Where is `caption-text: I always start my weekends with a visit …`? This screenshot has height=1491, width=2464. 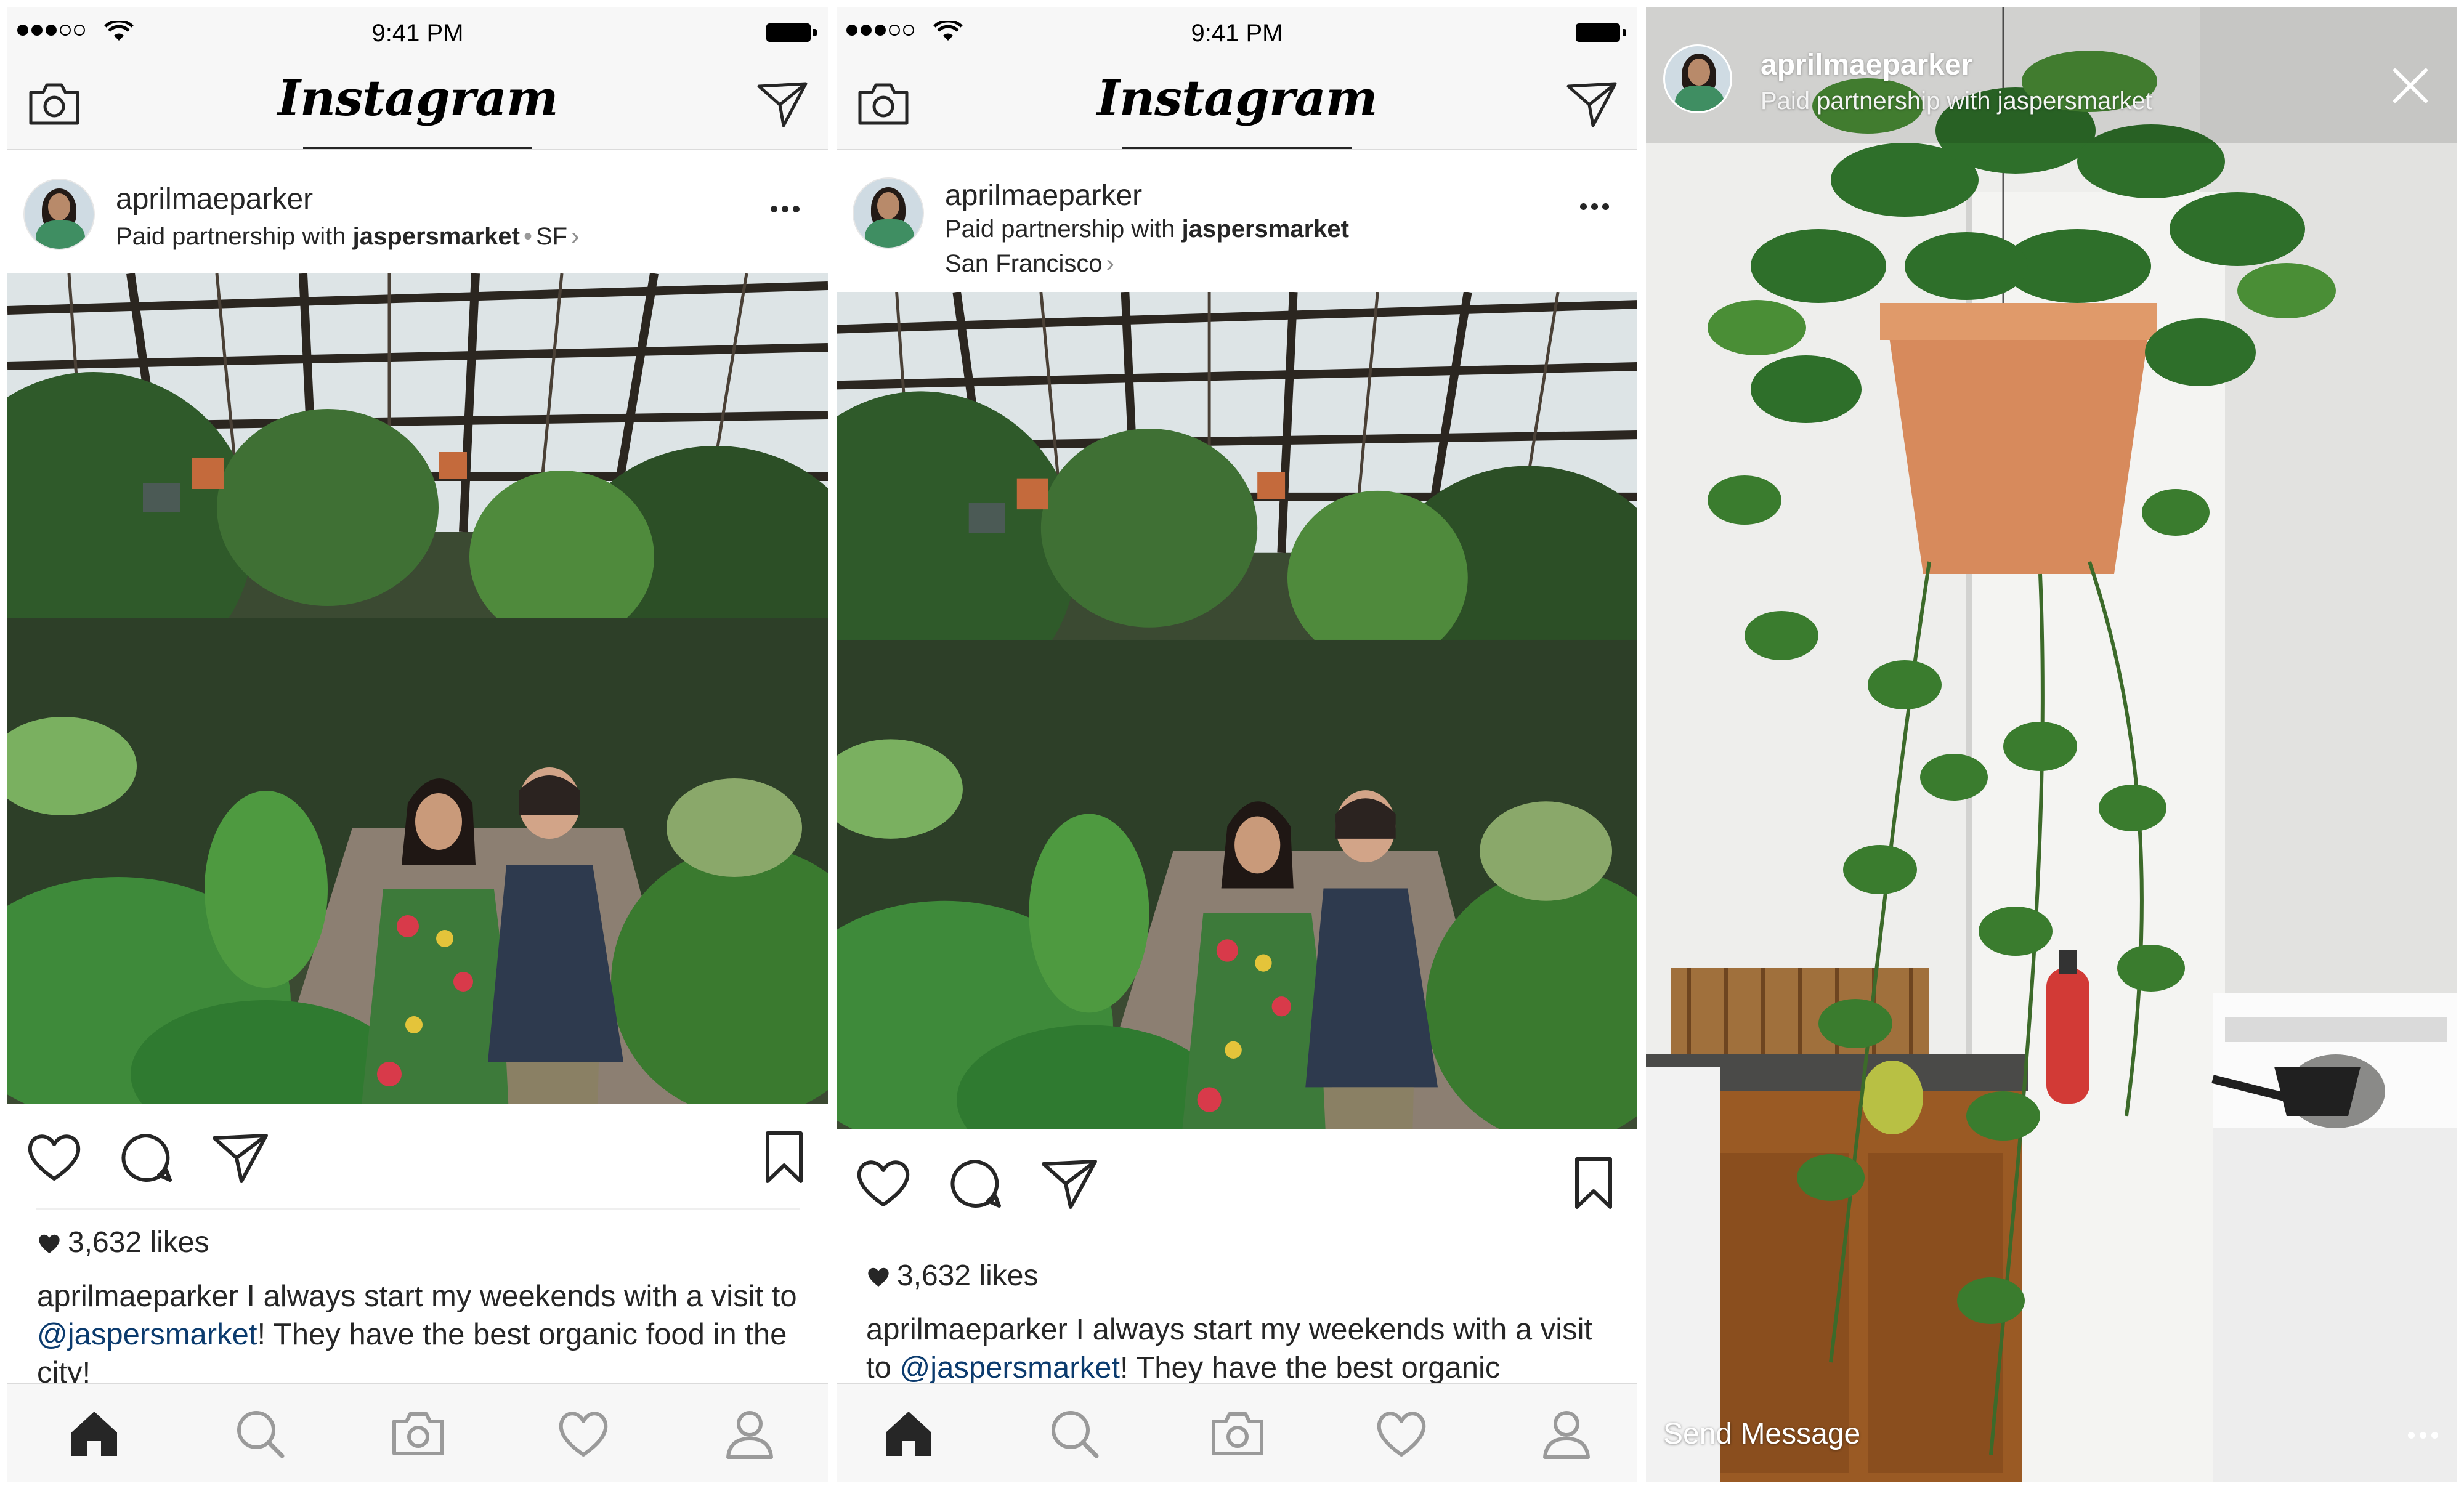 caption-text: I always start my weekends with a visit … is located at coordinates (517, 1296).